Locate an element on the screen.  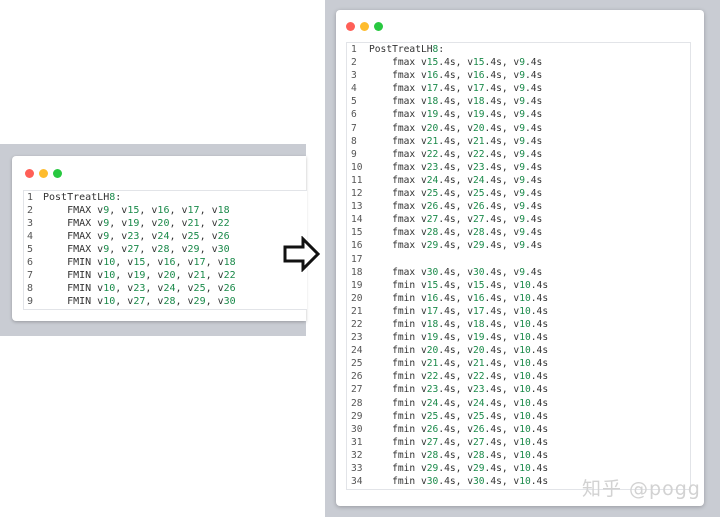
line-number: 20 is located at coordinates (357, 298).